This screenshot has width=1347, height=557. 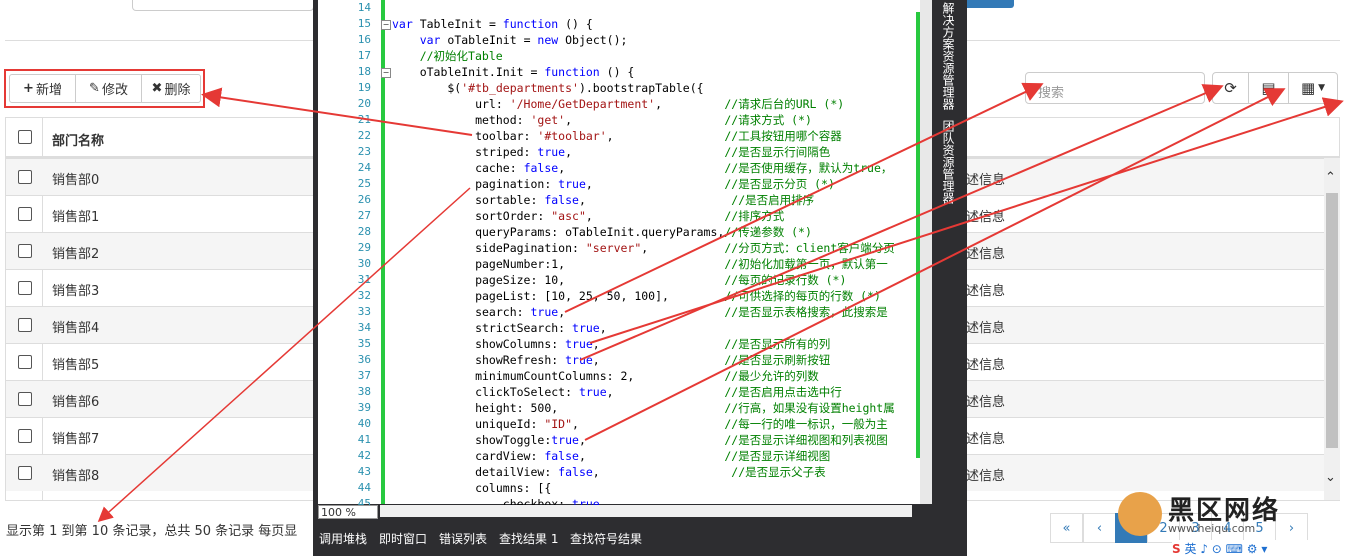 What do you see at coordinates (804, 197) in the screenshot?
I see `arrow-search` at bounding box center [804, 197].